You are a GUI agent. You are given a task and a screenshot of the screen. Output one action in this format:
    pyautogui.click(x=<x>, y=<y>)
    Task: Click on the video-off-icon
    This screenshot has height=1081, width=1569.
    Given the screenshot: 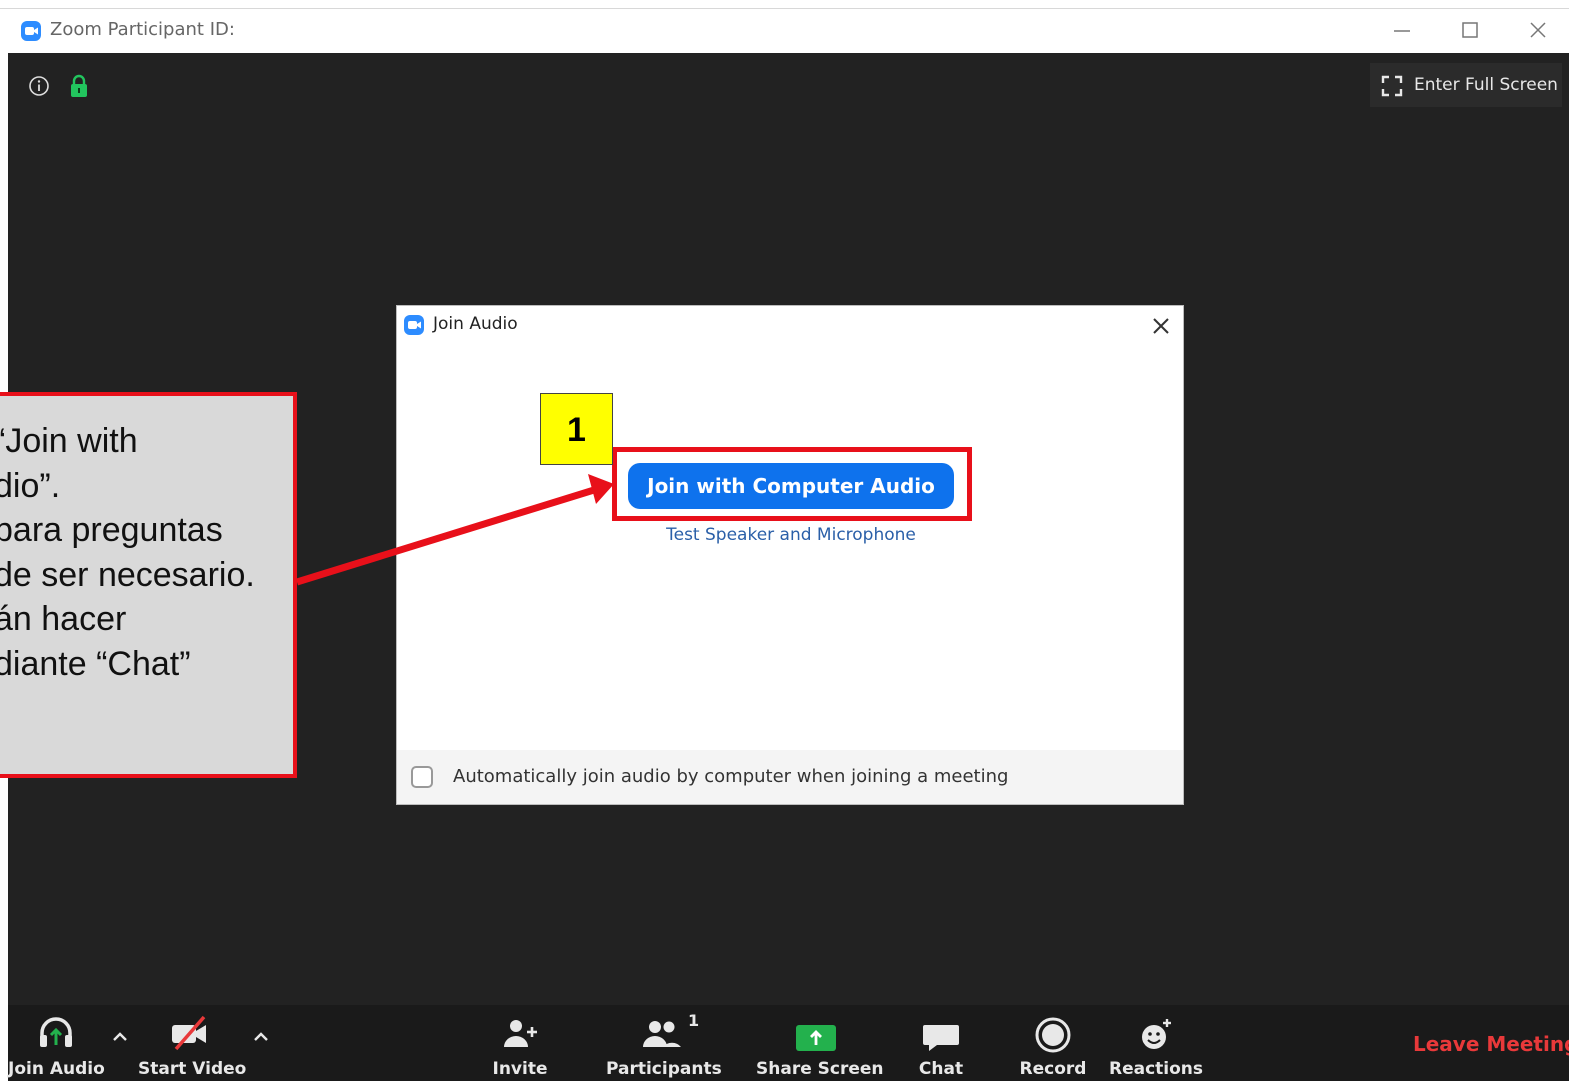 What is the action you would take?
    pyautogui.click(x=189, y=1033)
    